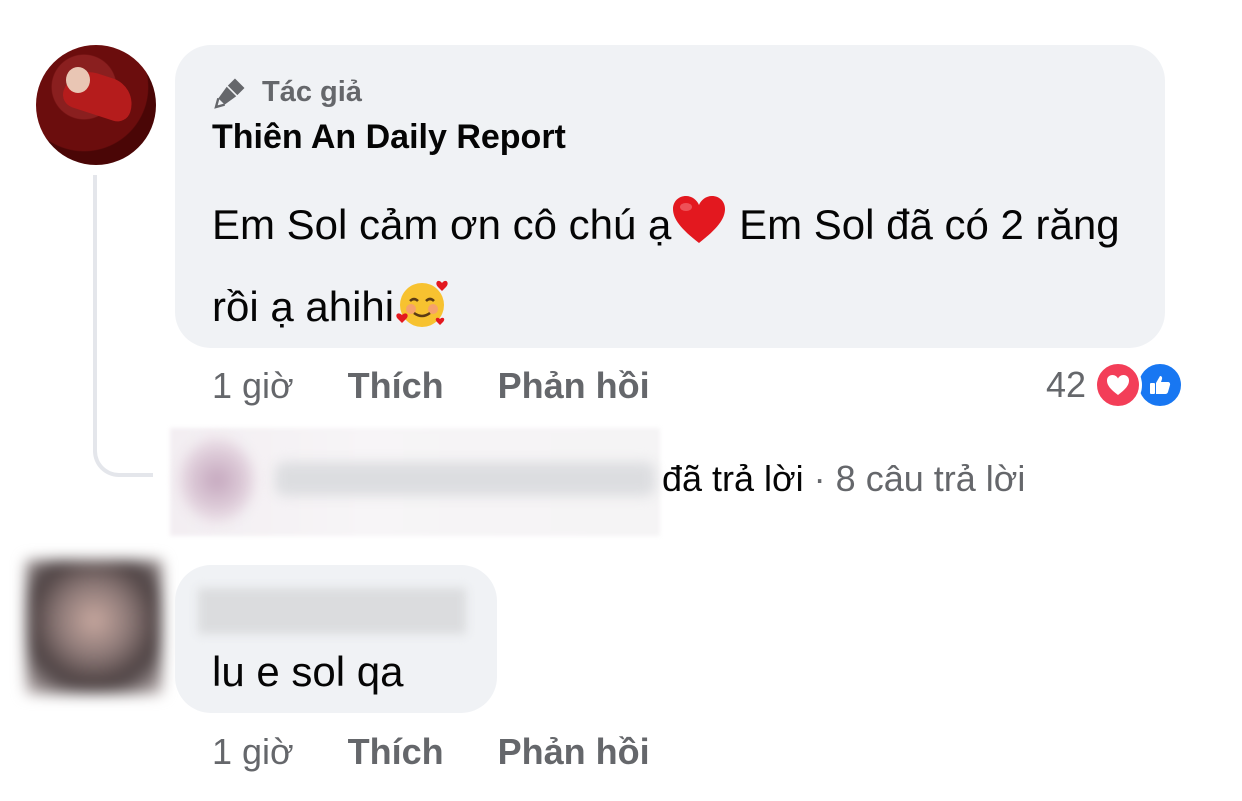 This screenshot has height=801, width=1242. Describe the element at coordinates (458, 386) in the screenshot. I see `comment-actions: 1 giờ Thích Phản hồi` at that location.